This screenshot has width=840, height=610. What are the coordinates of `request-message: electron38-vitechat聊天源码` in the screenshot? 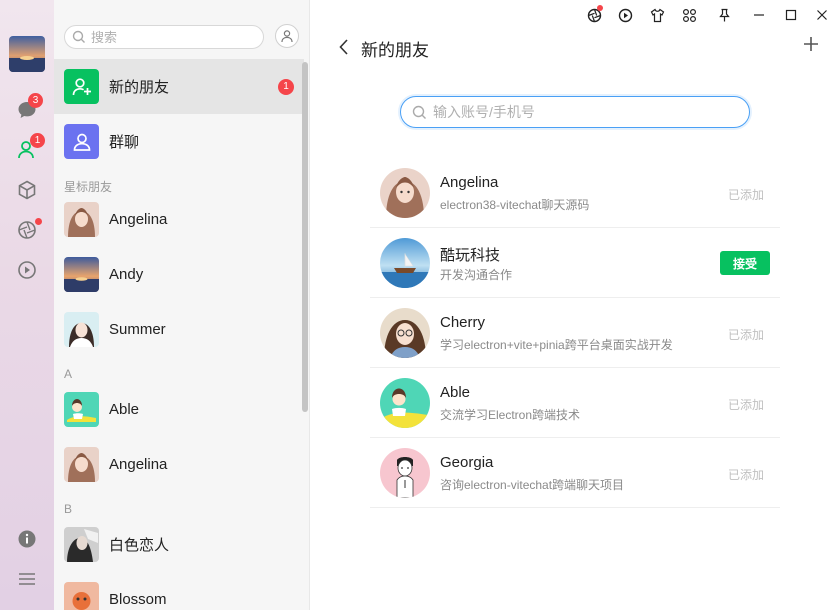 It's located at (515, 205).